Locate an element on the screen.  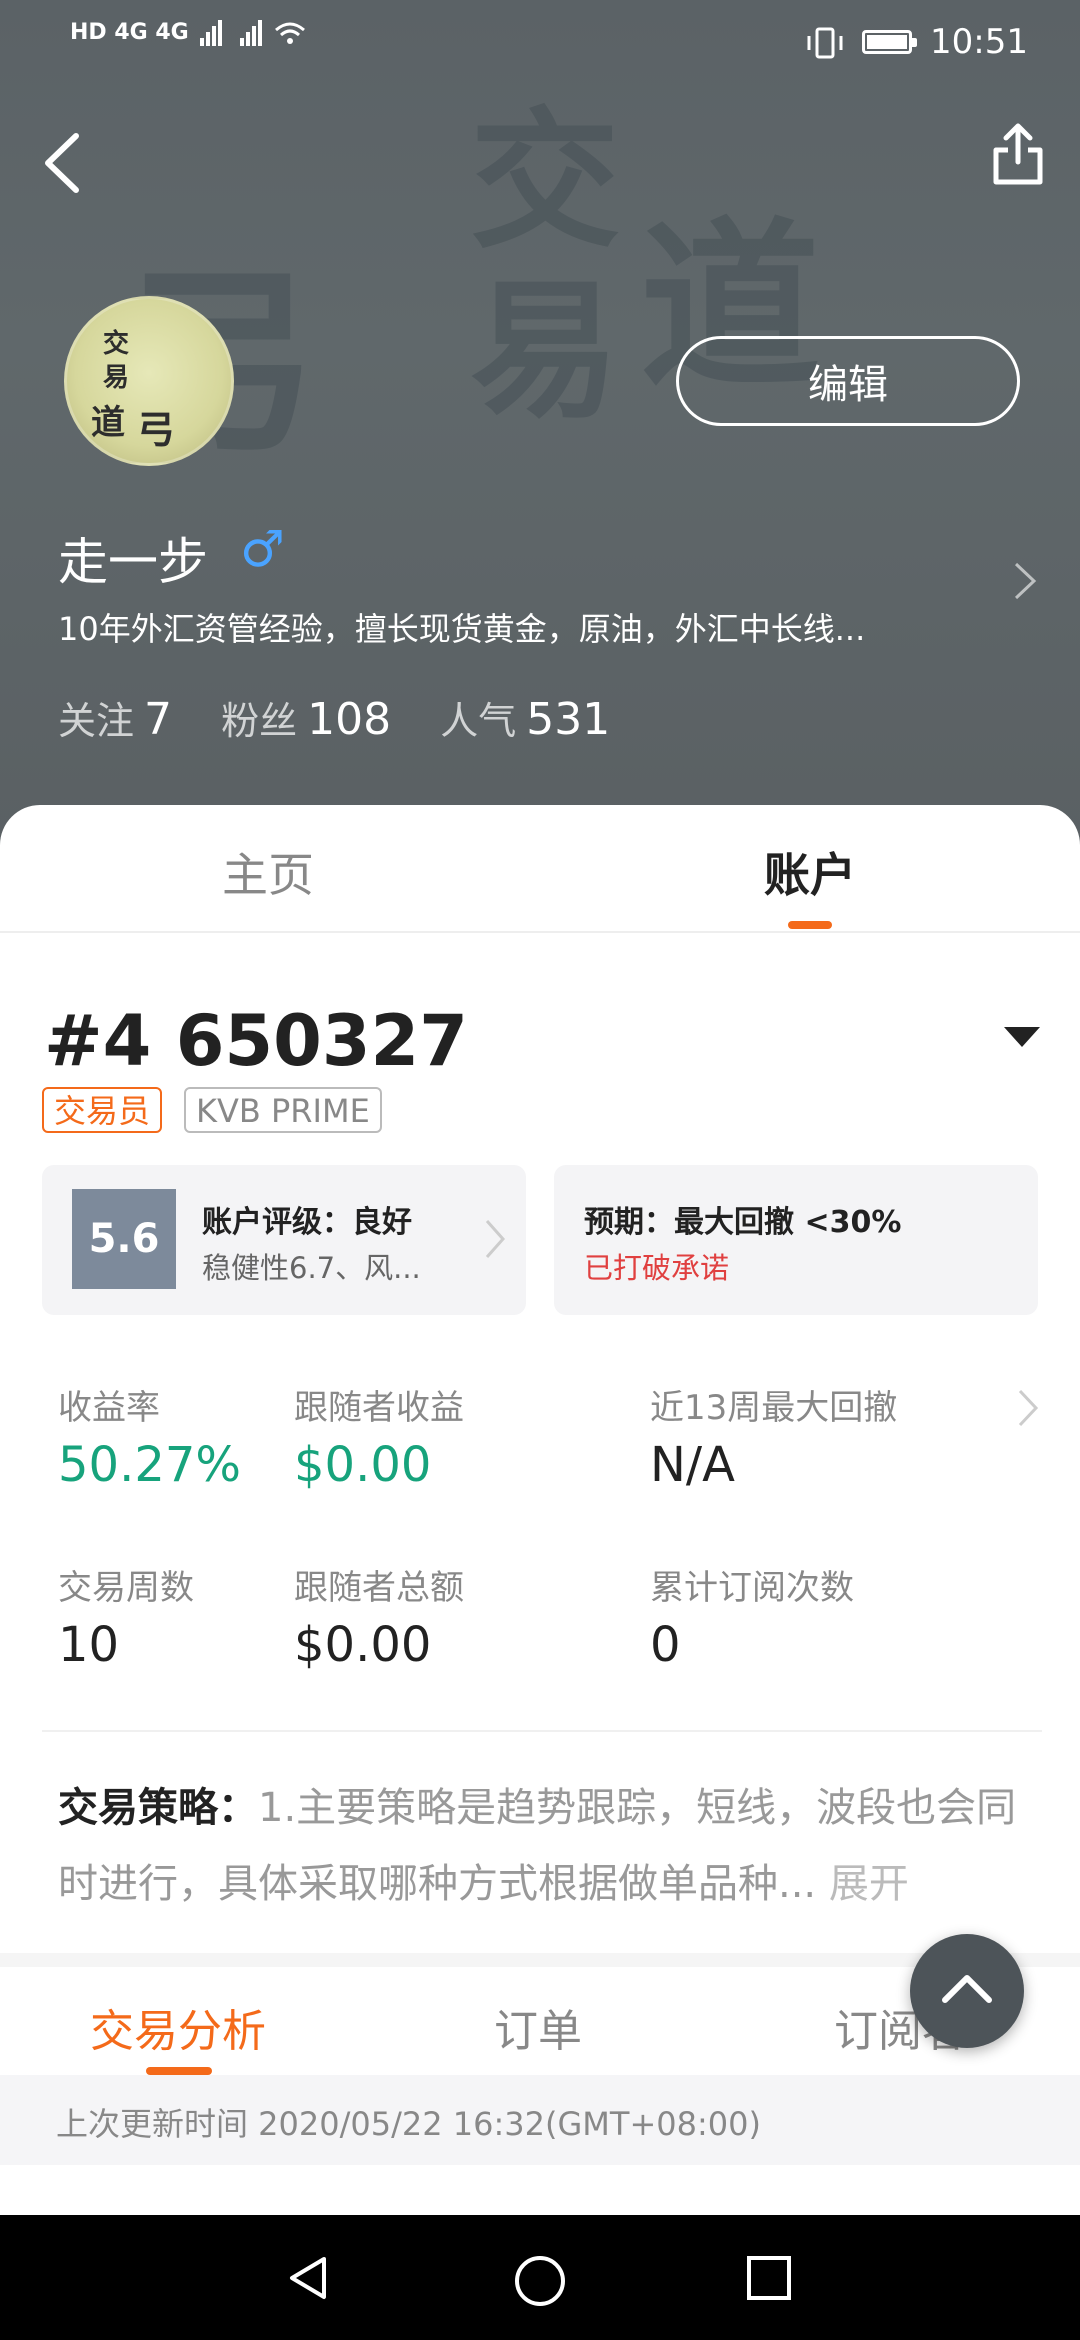
metric-subscriptions: 0 is located at coordinates (665, 1645).